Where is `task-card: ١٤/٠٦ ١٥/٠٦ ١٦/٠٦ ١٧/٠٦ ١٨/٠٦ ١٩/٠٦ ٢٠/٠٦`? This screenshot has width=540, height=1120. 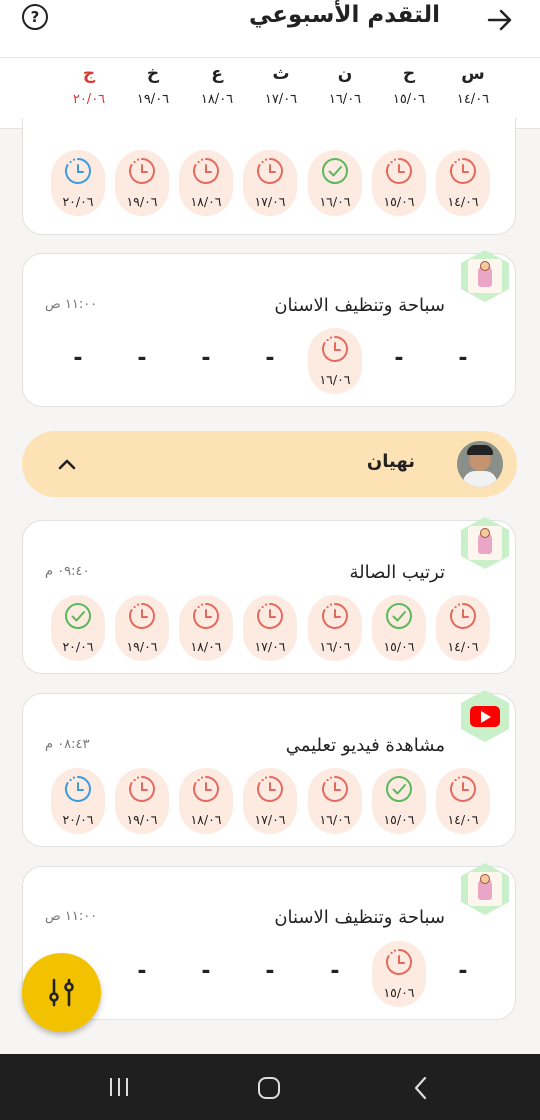
task-card: ١٤/٠٦ ١٥/٠٦ ١٦/٠٦ ١٧/٠٦ ١٨/٠٦ ١٩/٠٦ ٢٠/٠٦ is located at coordinates (269, 176).